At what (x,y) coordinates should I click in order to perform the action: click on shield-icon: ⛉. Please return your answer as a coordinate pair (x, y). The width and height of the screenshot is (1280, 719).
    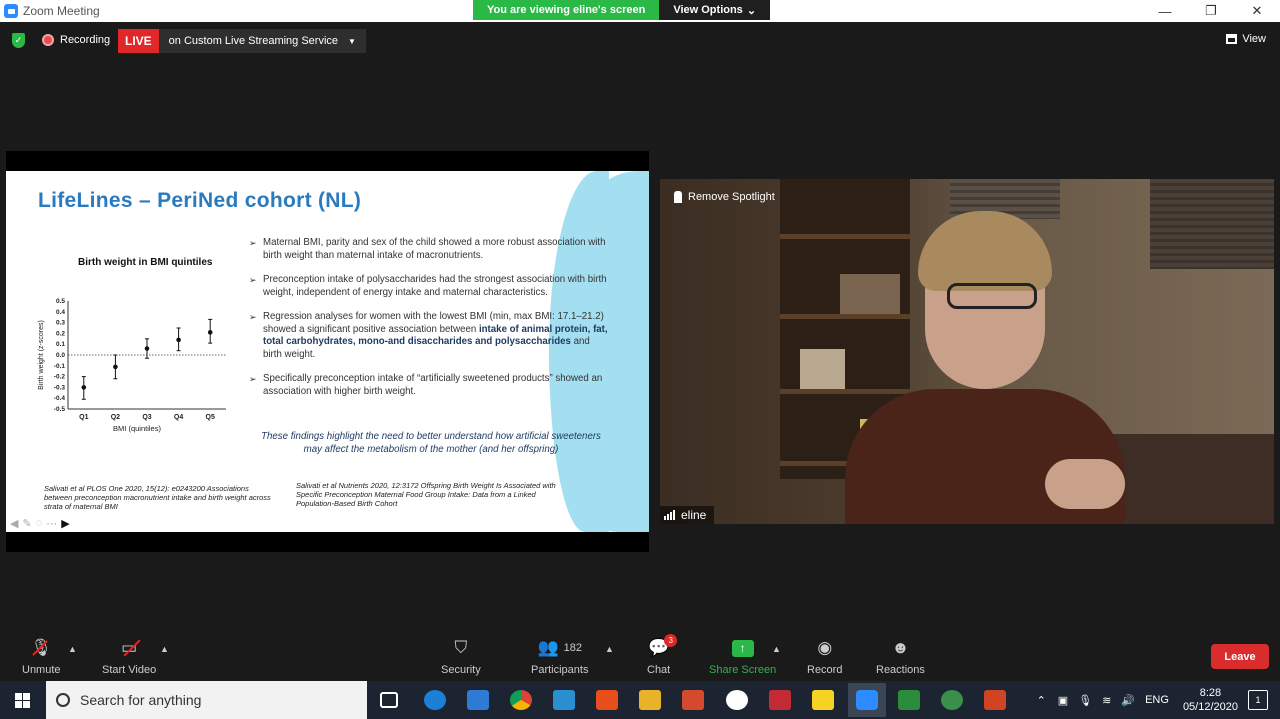
    Looking at the image, I should click on (461, 647).